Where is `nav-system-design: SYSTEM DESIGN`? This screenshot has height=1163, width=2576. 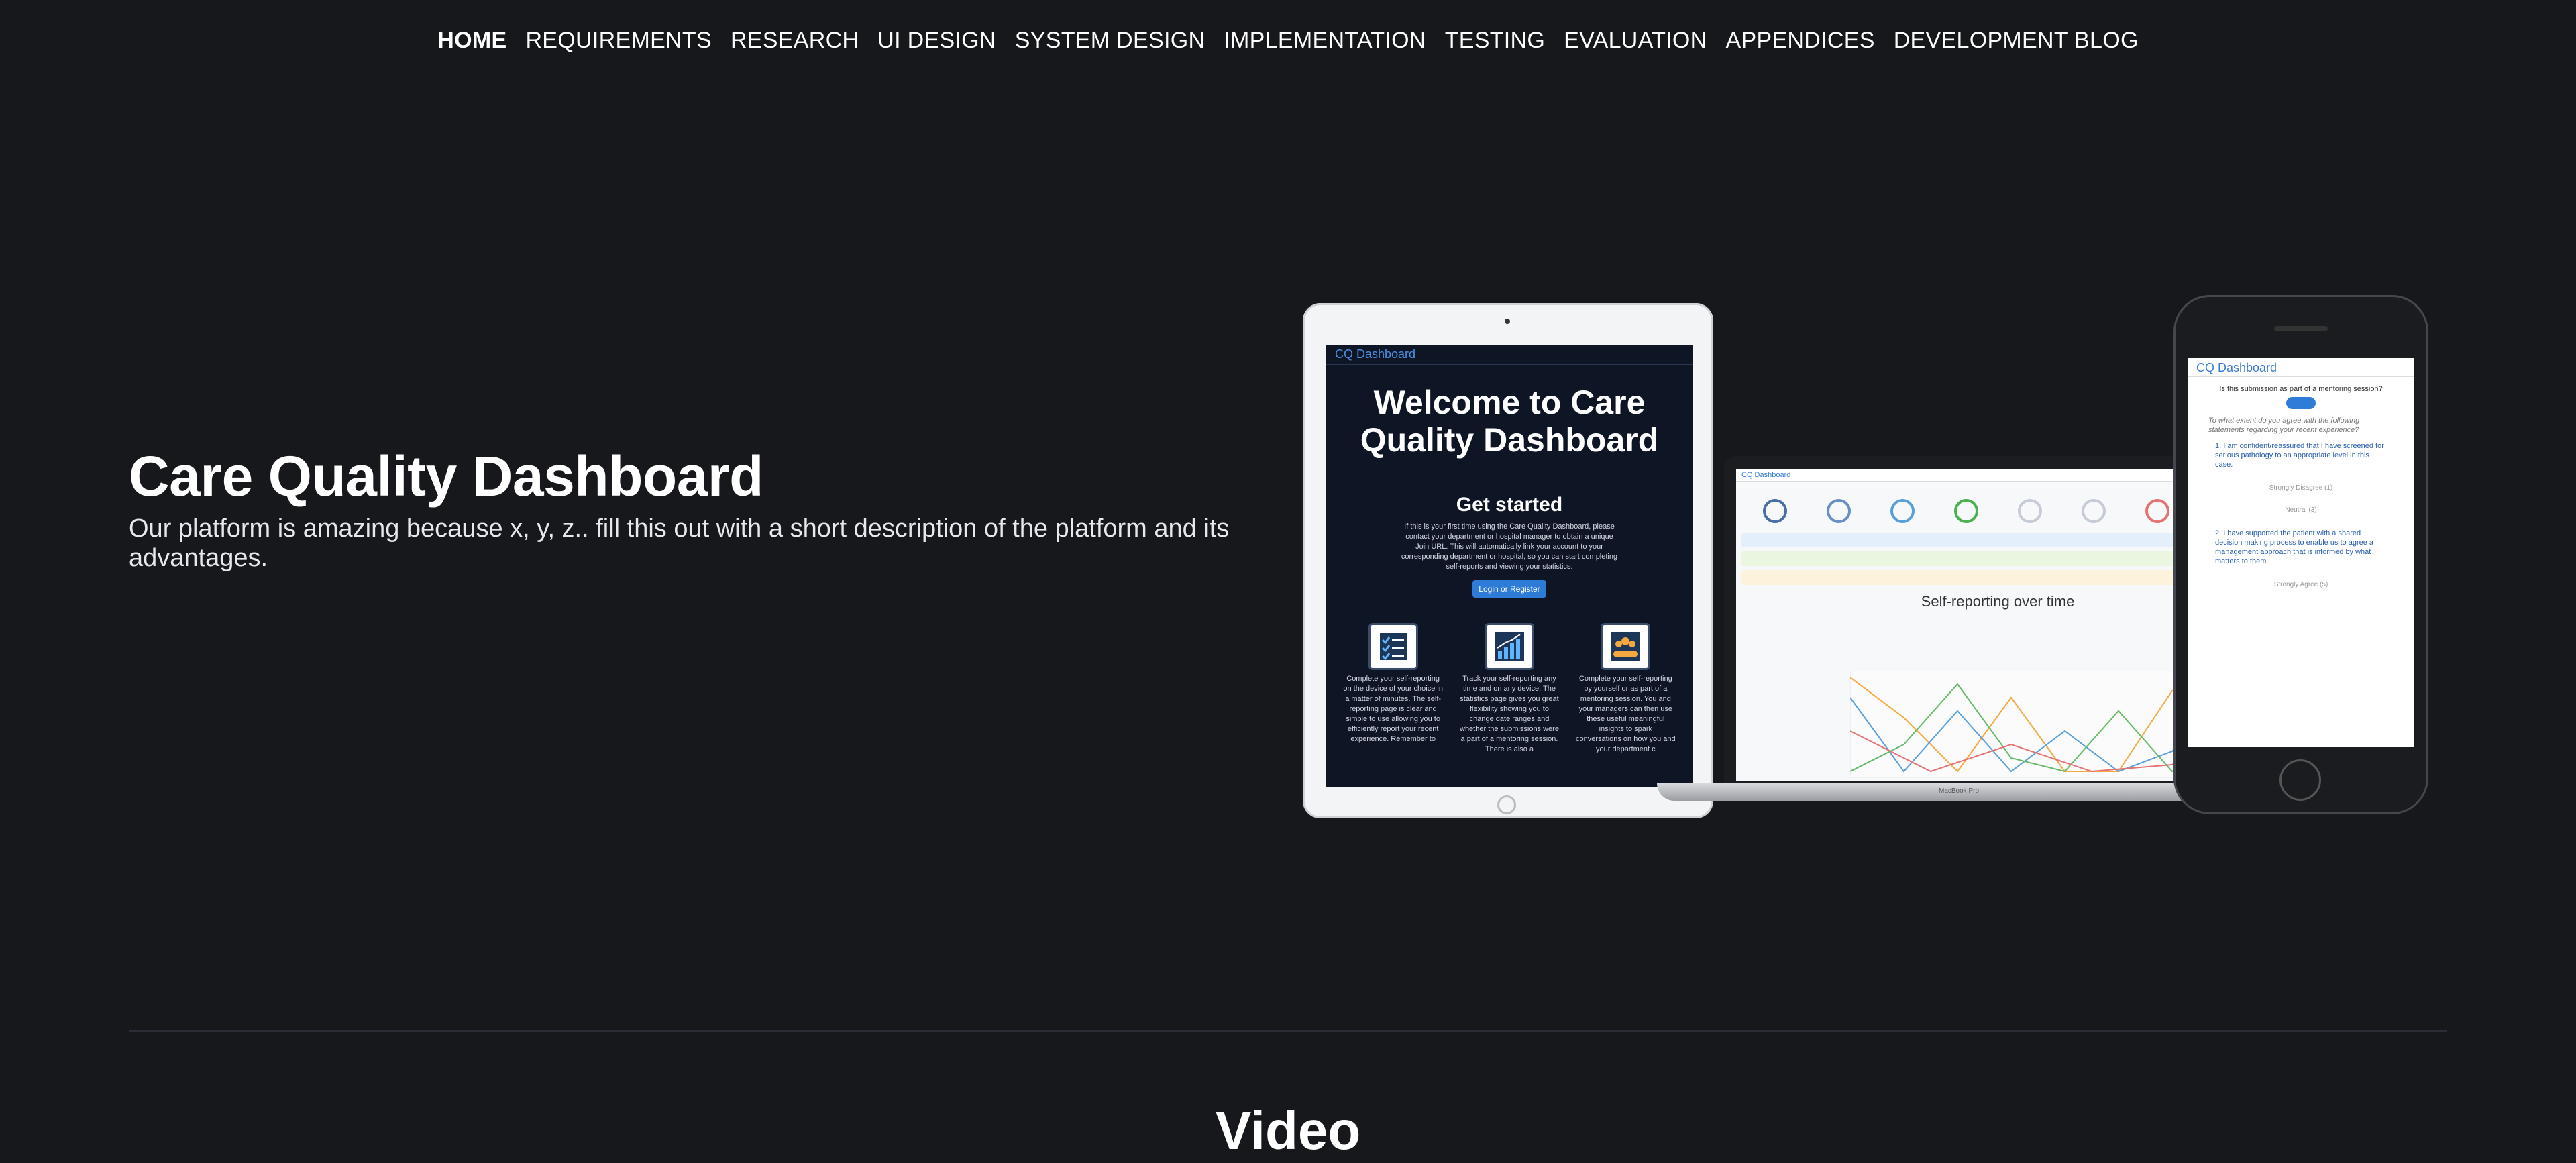
nav-system-design: SYSTEM DESIGN is located at coordinates (1110, 40).